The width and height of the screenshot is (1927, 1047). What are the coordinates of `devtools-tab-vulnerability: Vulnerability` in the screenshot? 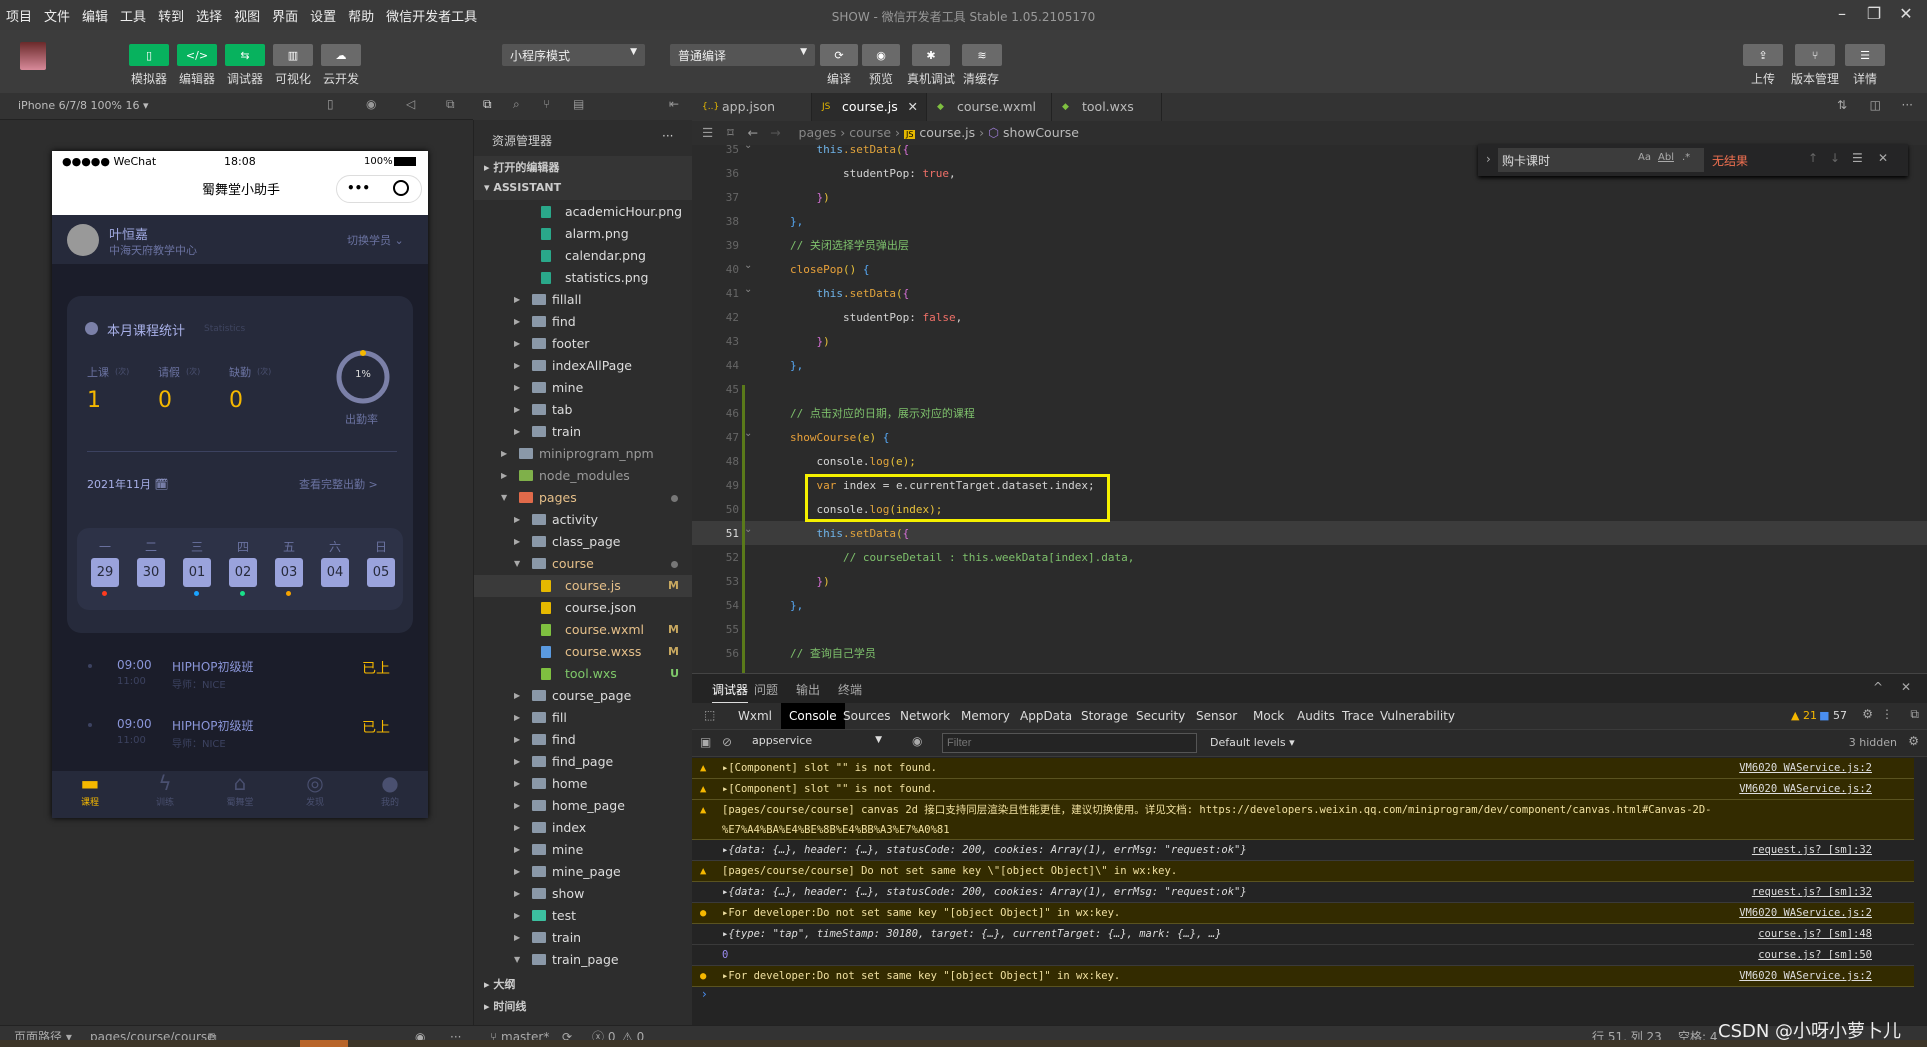 It's located at (1417, 716).